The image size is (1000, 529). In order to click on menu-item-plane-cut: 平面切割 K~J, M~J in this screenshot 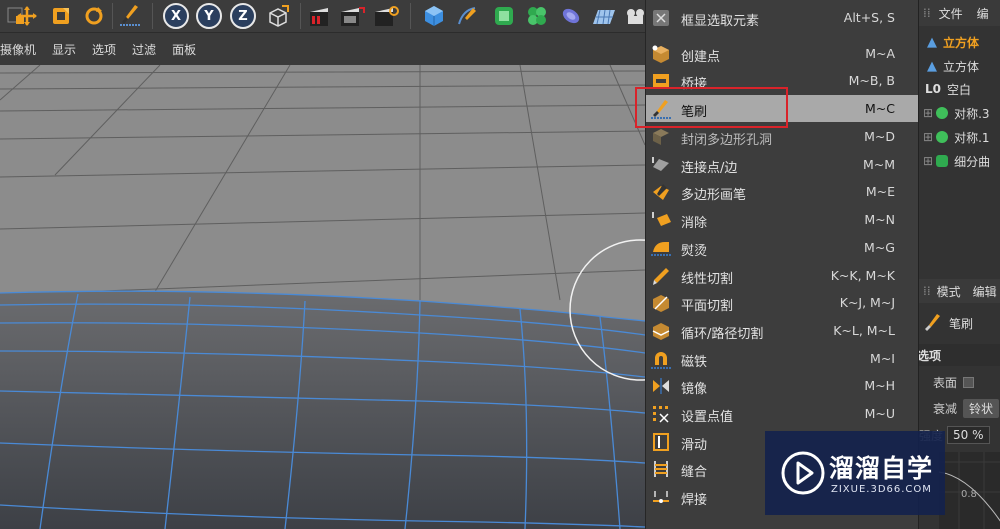, I will do `click(782, 302)`.